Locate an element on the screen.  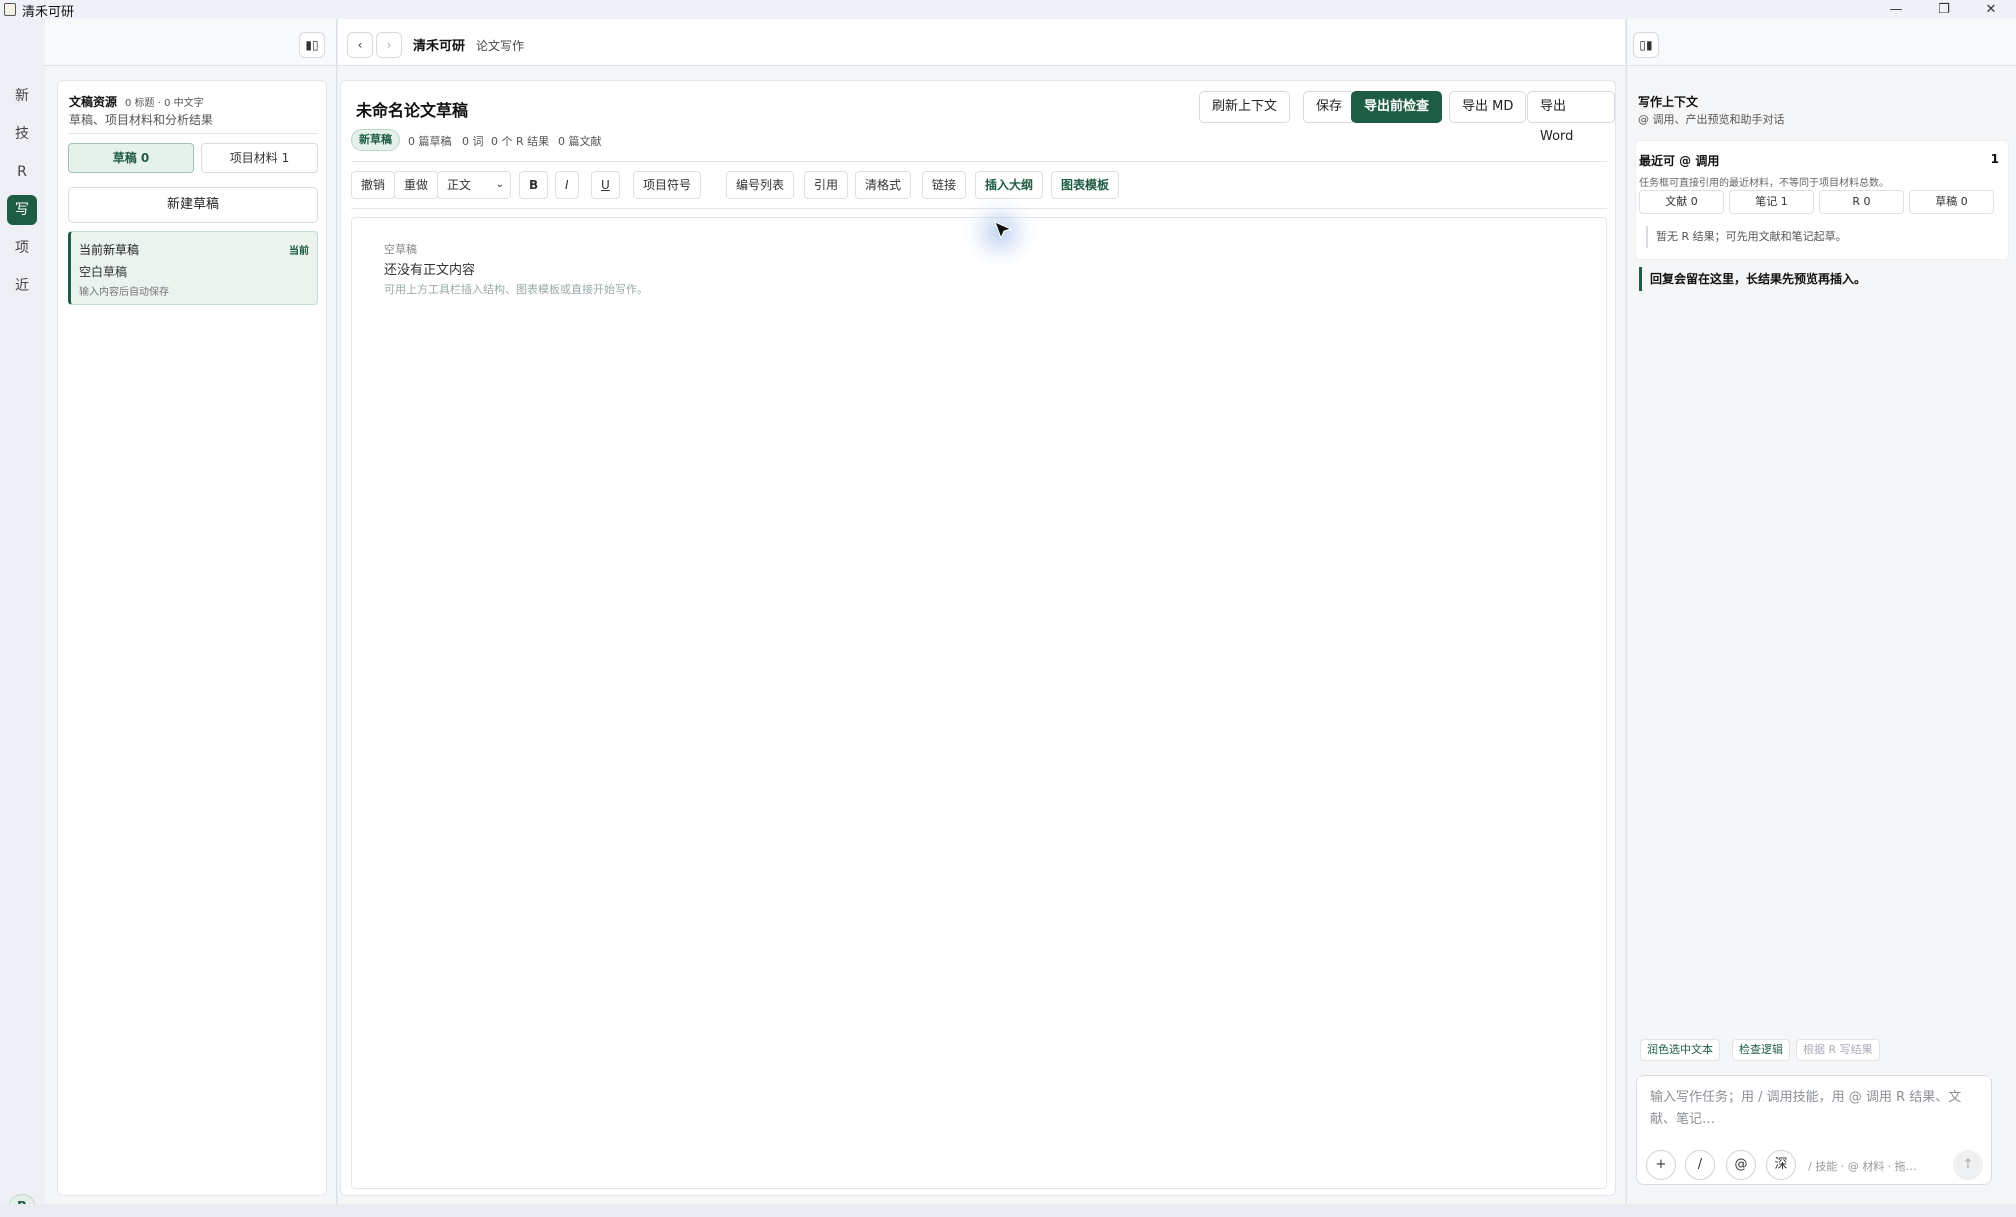
bottom-bar is located at coordinates (1008, 1210).